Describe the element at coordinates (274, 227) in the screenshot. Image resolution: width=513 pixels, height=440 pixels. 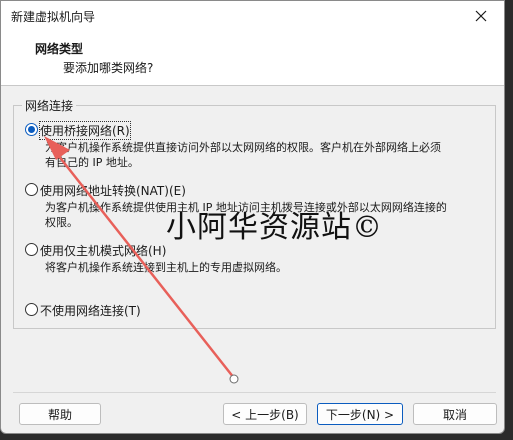
I see `watermark-text: 小阿华资源站©` at that location.